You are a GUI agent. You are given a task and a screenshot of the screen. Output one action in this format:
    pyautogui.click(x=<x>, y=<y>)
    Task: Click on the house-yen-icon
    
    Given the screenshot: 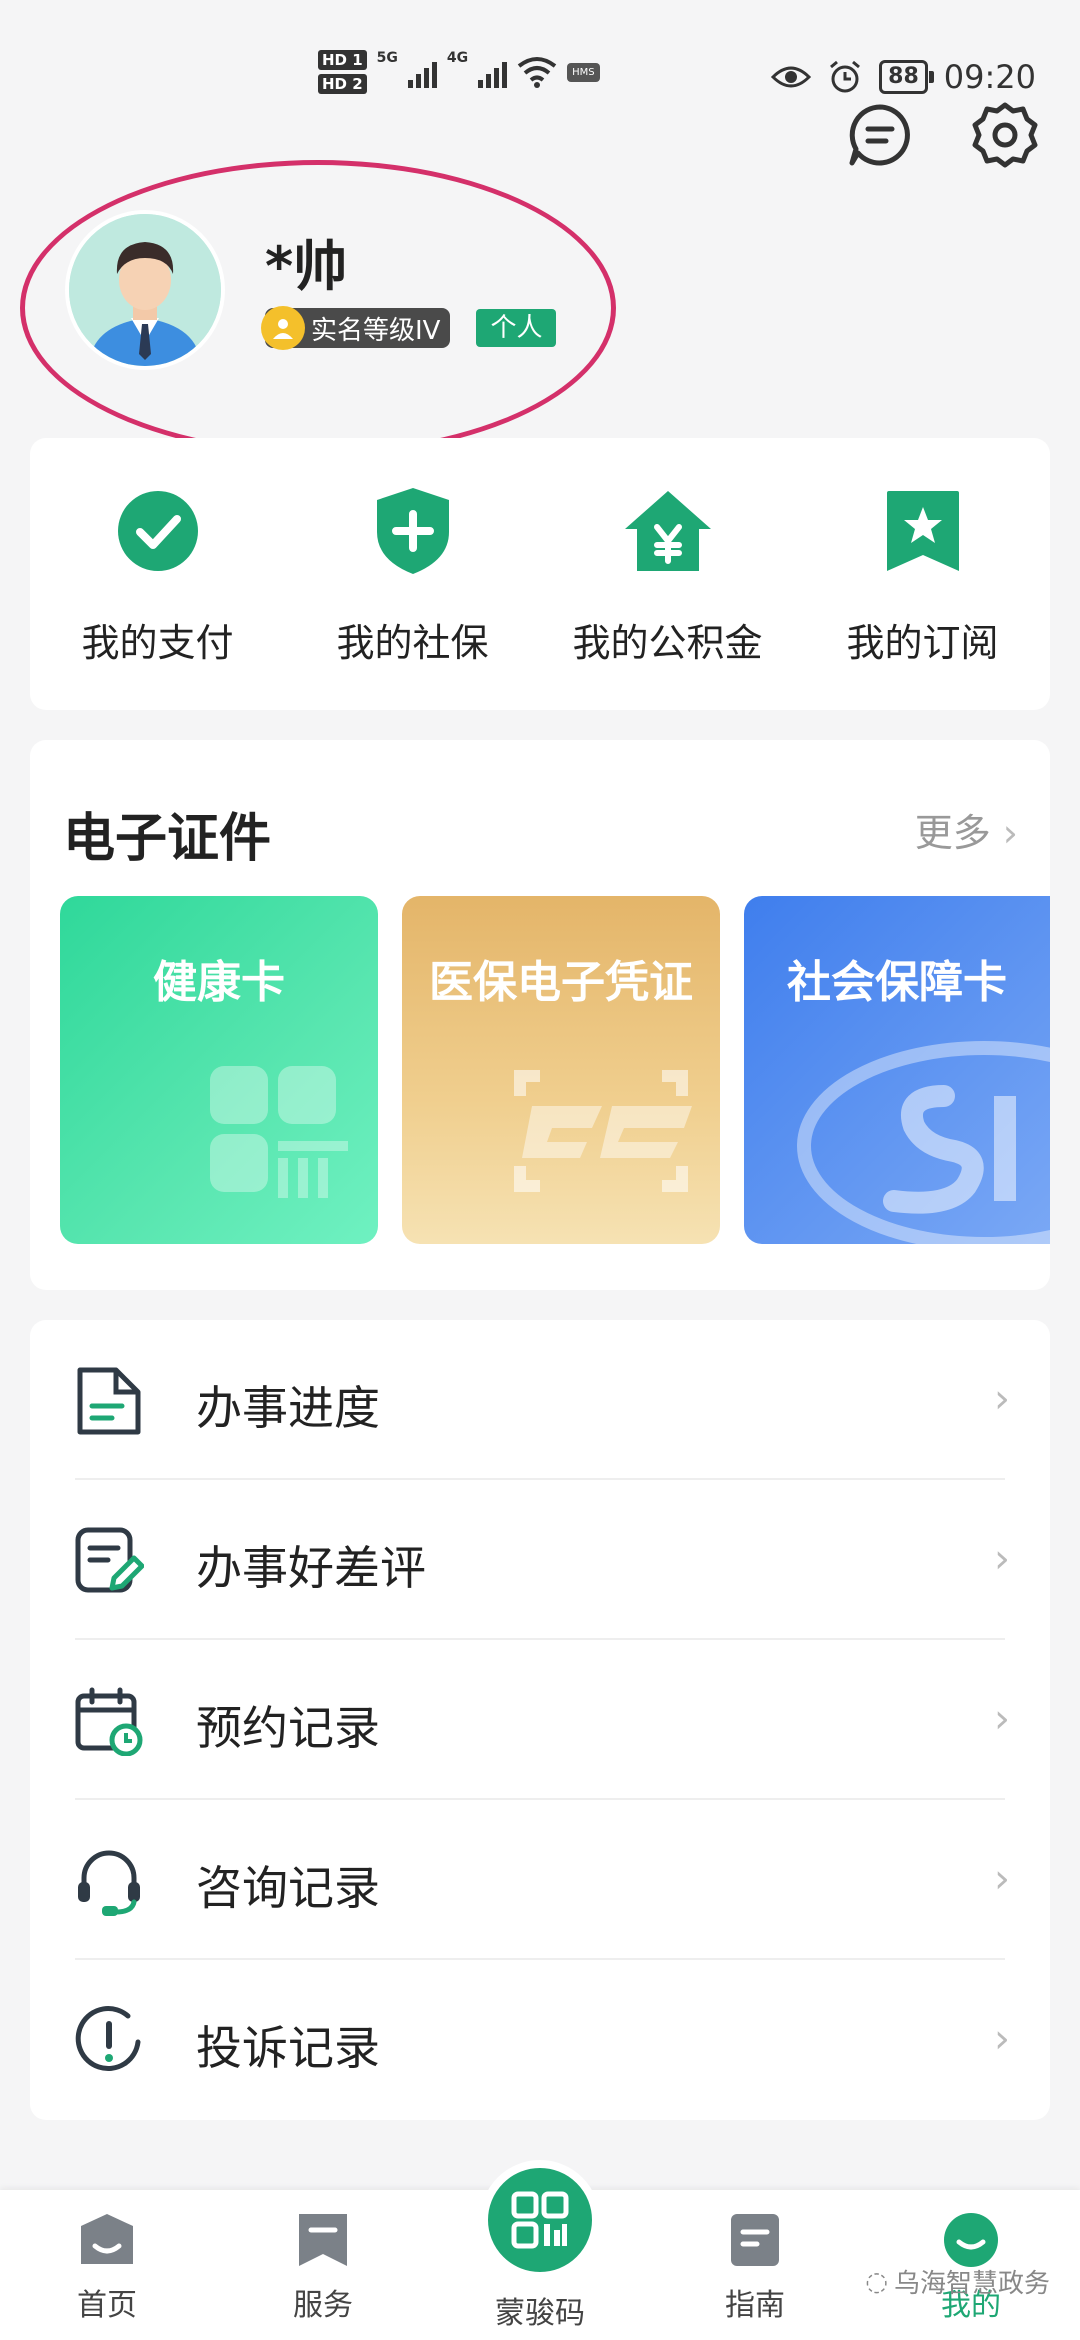 What is the action you would take?
    pyautogui.click(x=668, y=531)
    